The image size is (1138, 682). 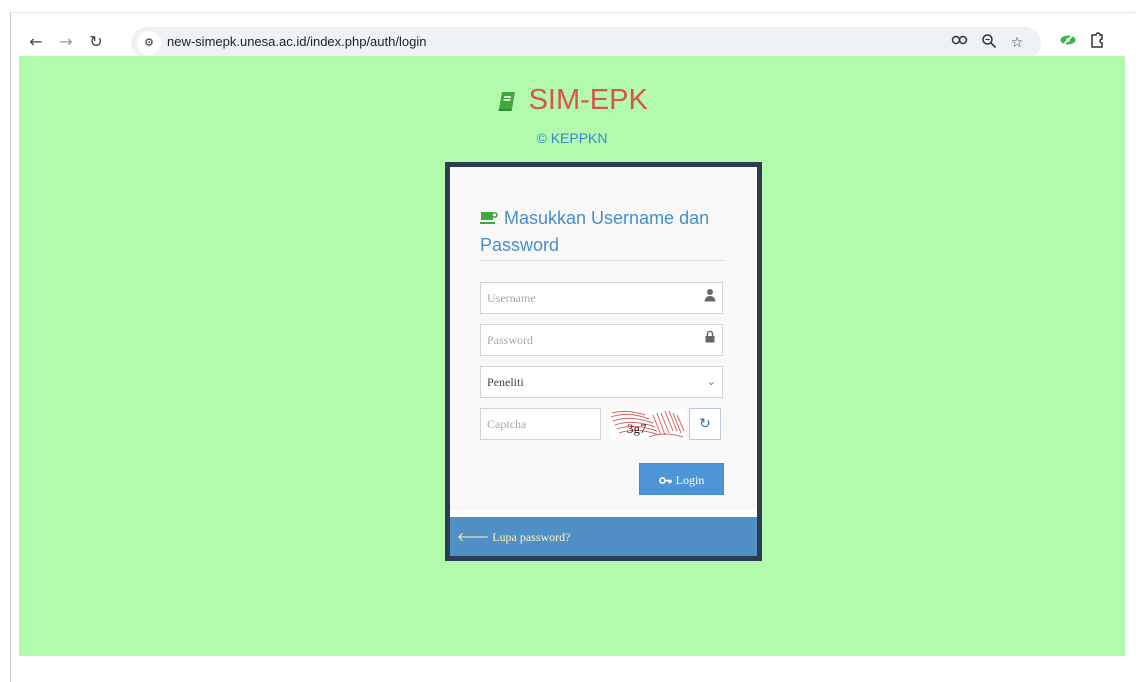 I want to click on captcha-image: 3g7, so click(x=647, y=424).